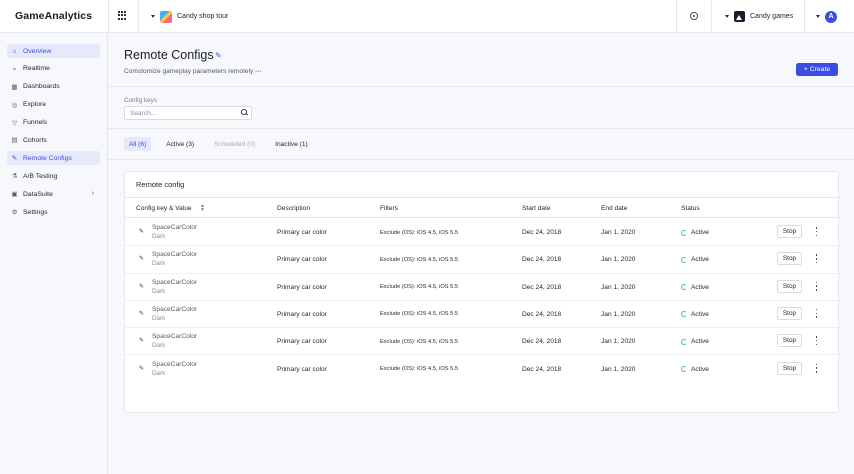 The height and width of the screenshot is (474, 854). What do you see at coordinates (41, 87) in the screenshot?
I see `sidebar-item-label: Dashboards` at bounding box center [41, 87].